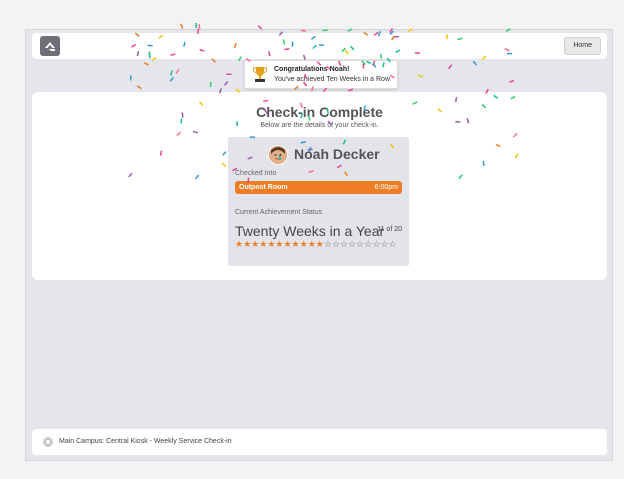 The image size is (624, 479). What do you see at coordinates (389, 229) in the screenshot?
I see `achievement-count: 11 of 20` at bounding box center [389, 229].